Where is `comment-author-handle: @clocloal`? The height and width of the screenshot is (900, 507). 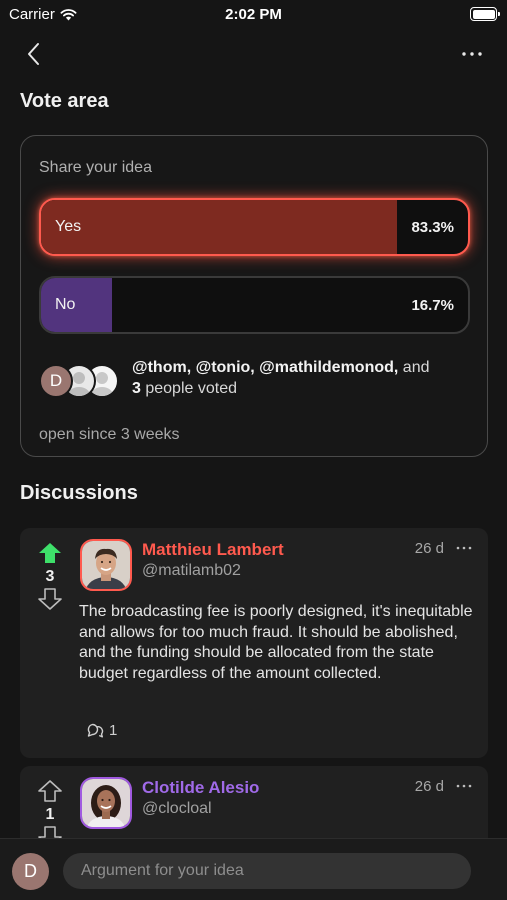 comment-author-handle: @clocloal is located at coordinates (177, 808).